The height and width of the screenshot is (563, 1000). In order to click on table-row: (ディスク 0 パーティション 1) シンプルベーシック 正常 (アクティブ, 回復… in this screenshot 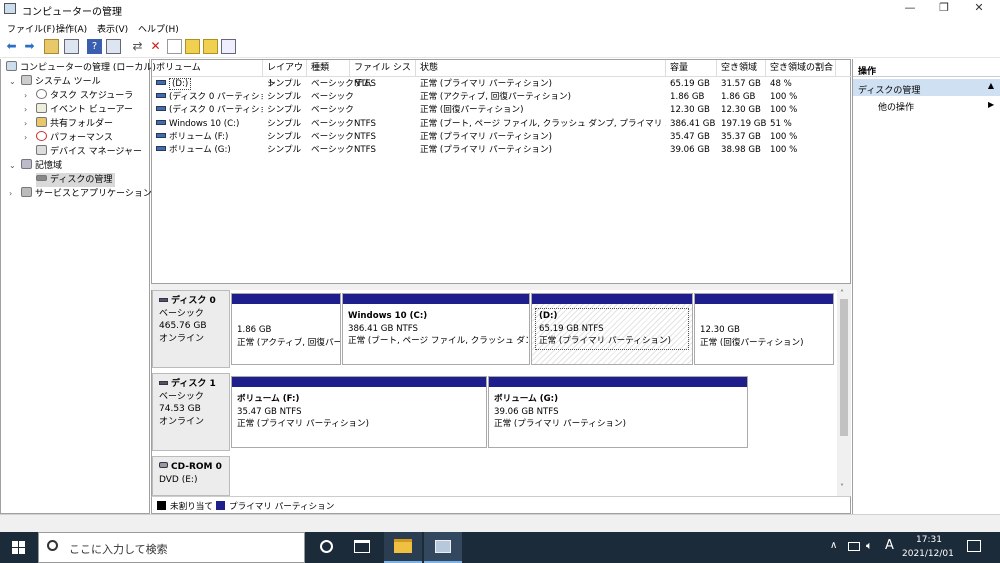, I will do `click(502, 97)`.